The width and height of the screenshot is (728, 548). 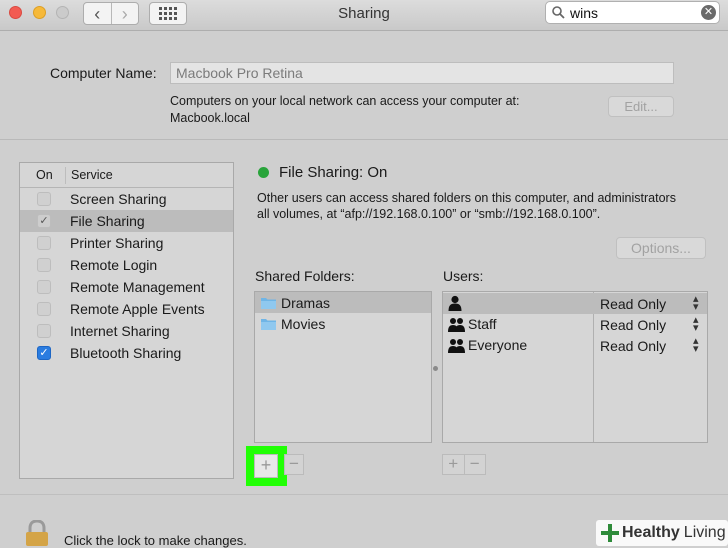 What do you see at coordinates (103, 73) in the screenshot?
I see `computer-name-label: Computer Name:` at bounding box center [103, 73].